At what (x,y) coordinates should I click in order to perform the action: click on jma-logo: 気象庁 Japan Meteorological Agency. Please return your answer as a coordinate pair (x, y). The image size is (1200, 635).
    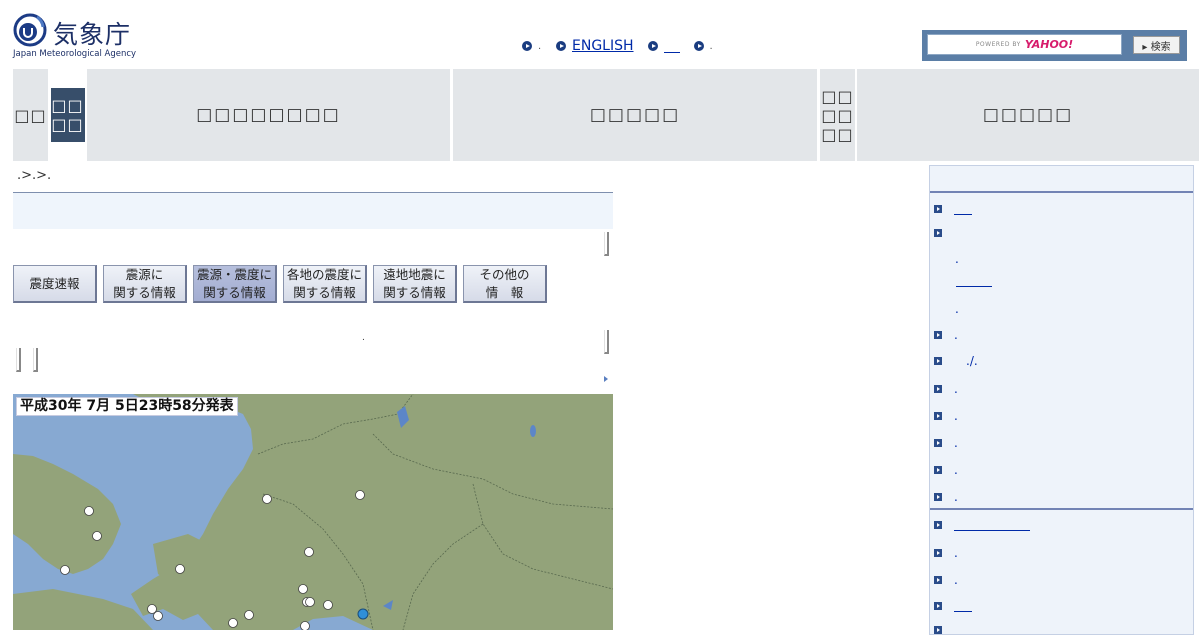
    Looking at the image, I should click on (75, 37).